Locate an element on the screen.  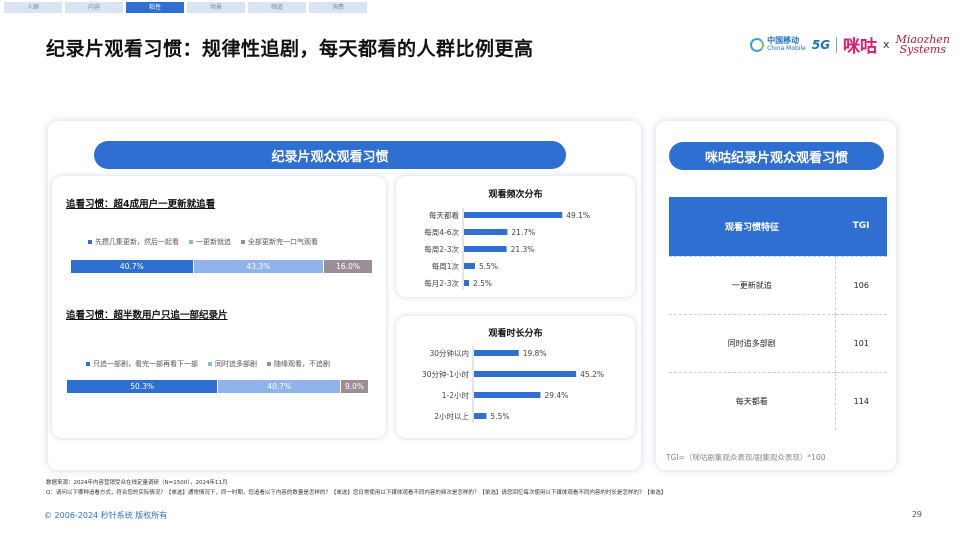
miaozhen-logo-line2: Systems is located at coordinates (922, 49).